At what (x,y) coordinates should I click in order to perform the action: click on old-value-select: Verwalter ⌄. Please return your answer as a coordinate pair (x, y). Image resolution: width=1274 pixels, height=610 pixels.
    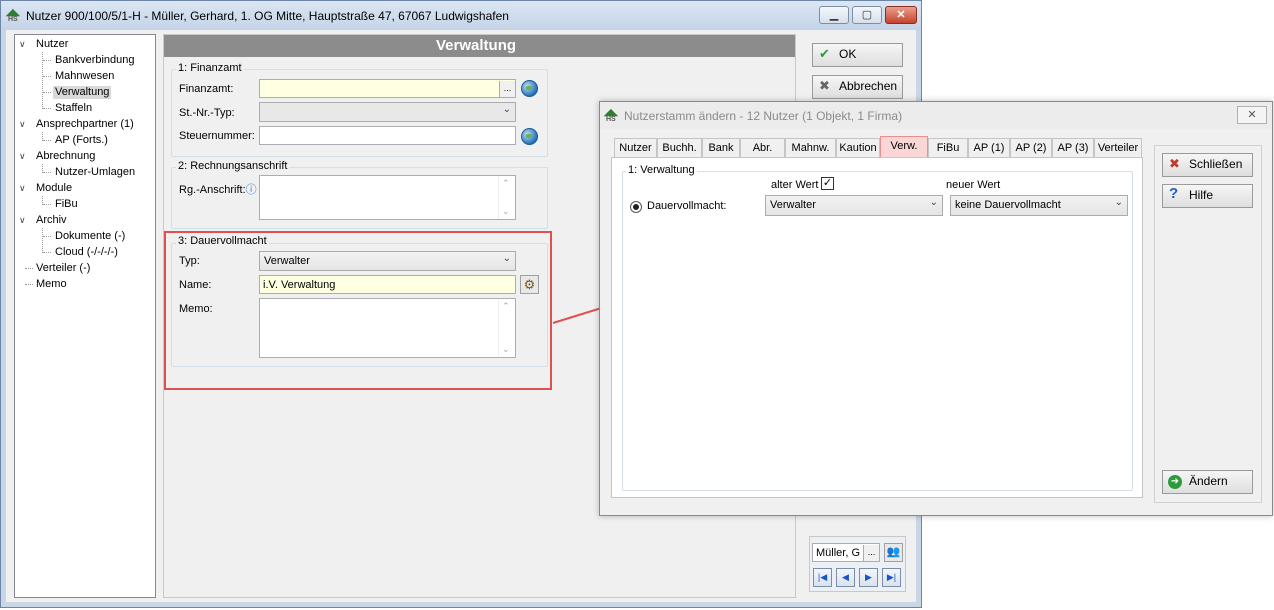
    Looking at the image, I should click on (854, 205).